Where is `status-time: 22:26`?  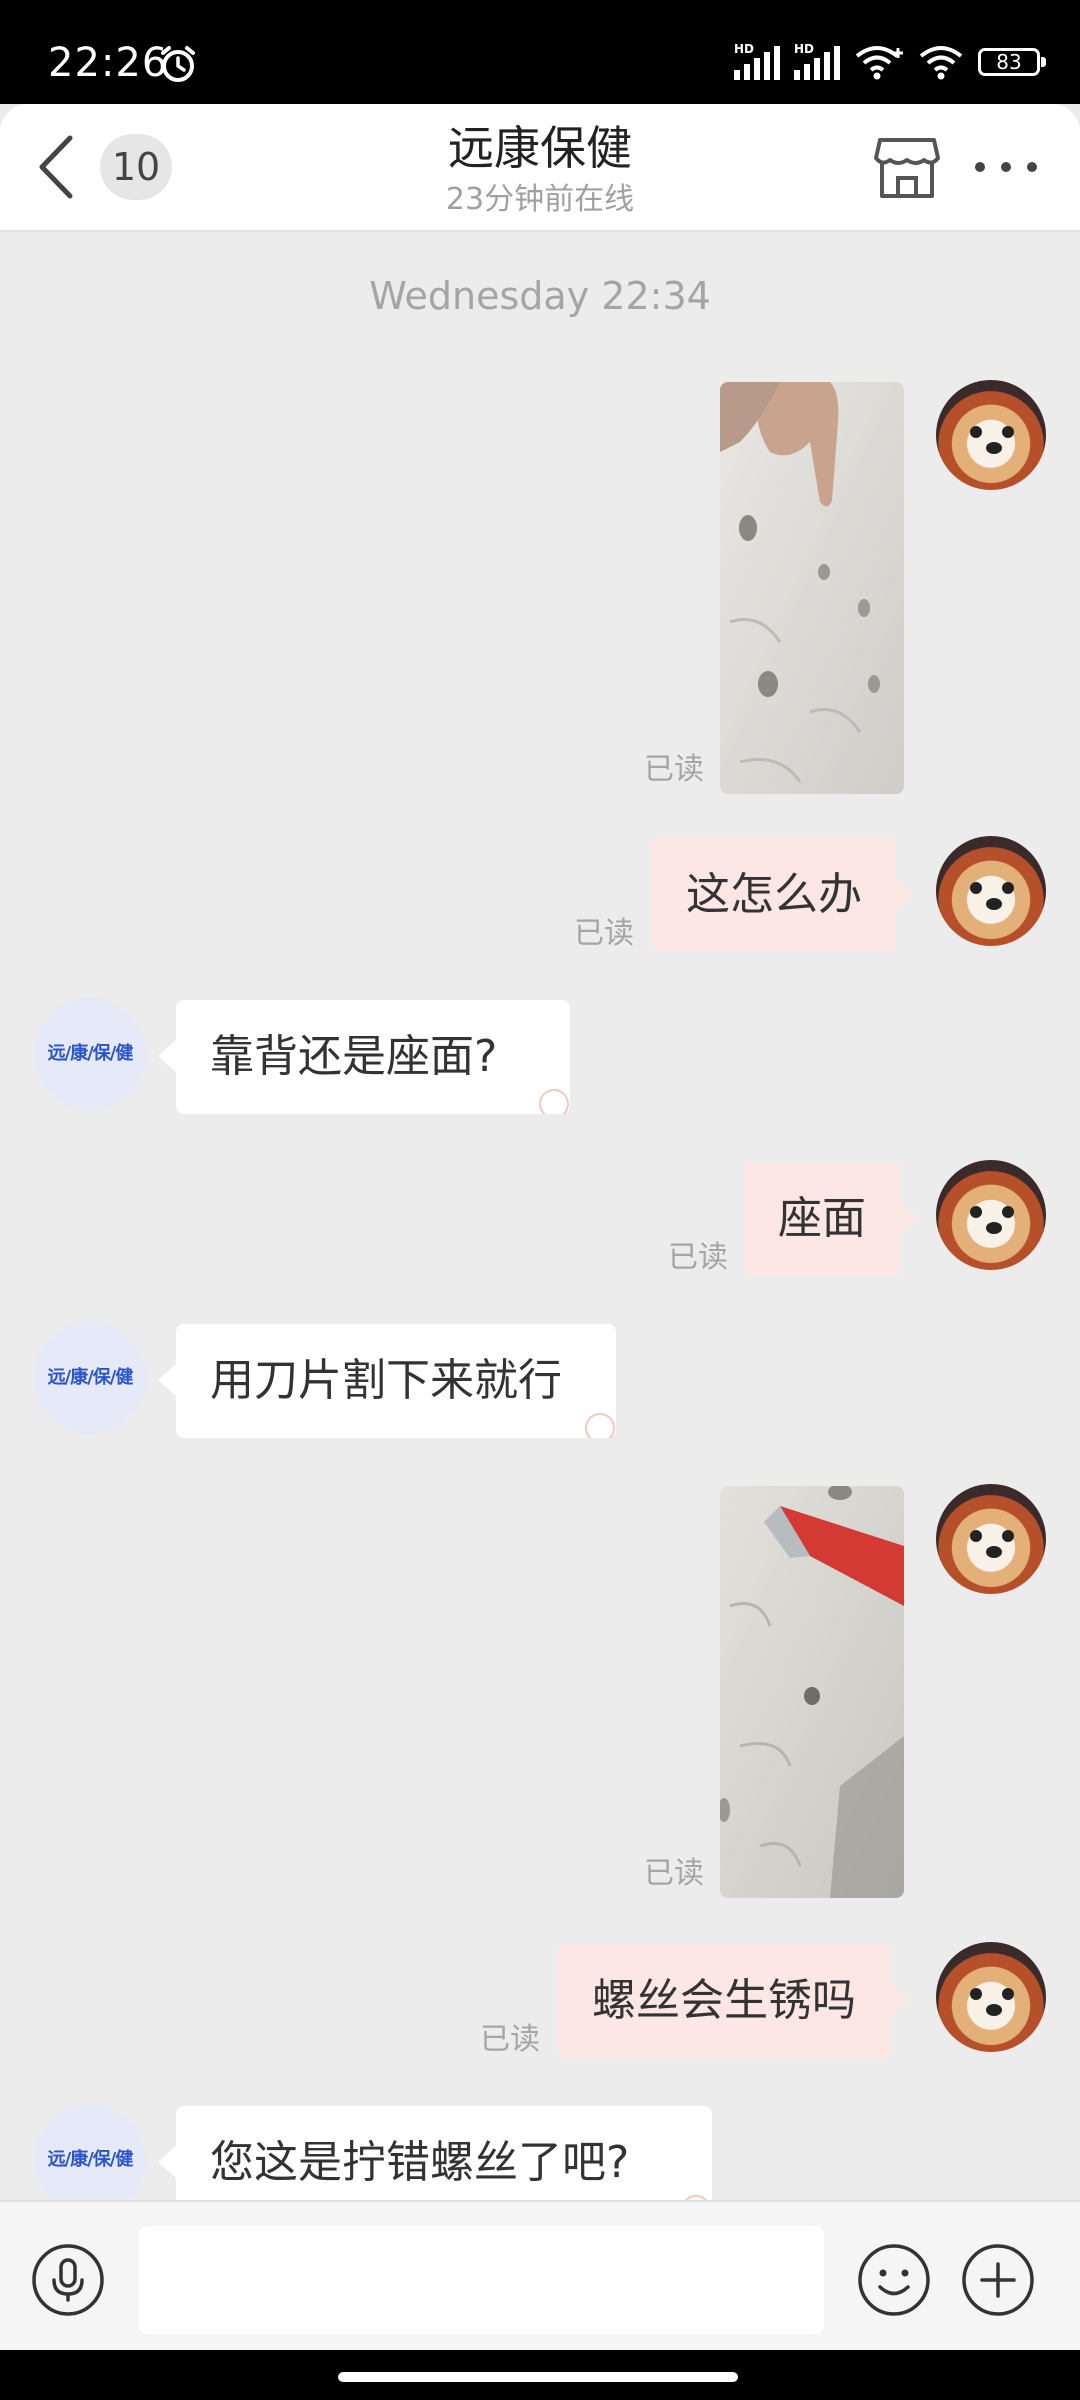 status-time: 22:26 is located at coordinates (108, 63).